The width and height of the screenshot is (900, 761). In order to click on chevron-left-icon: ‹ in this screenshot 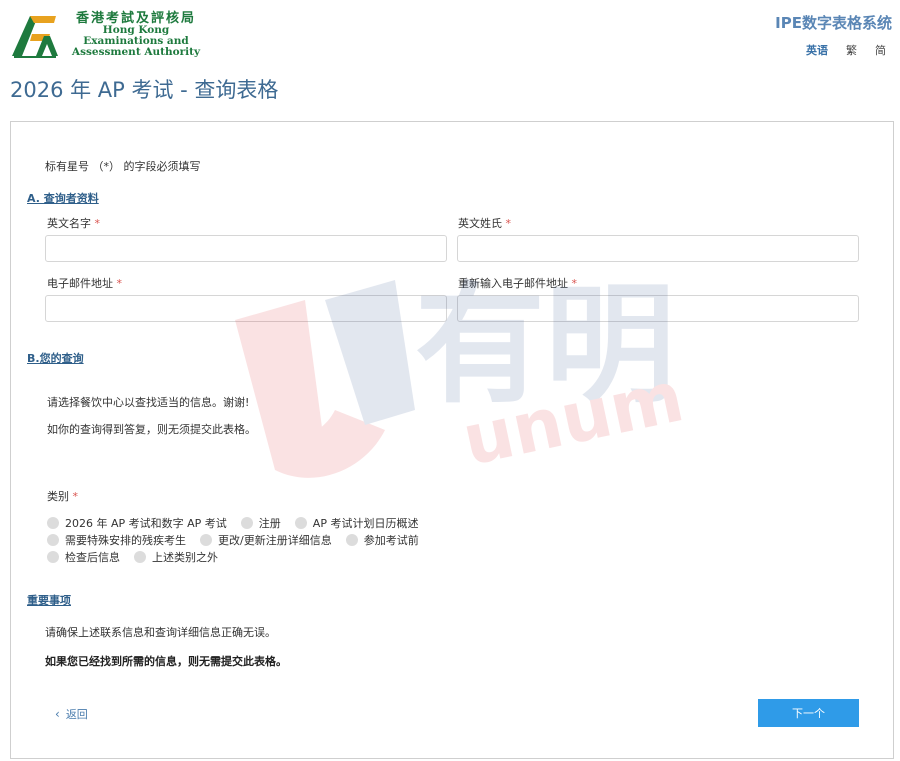, I will do `click(57, 714)`.